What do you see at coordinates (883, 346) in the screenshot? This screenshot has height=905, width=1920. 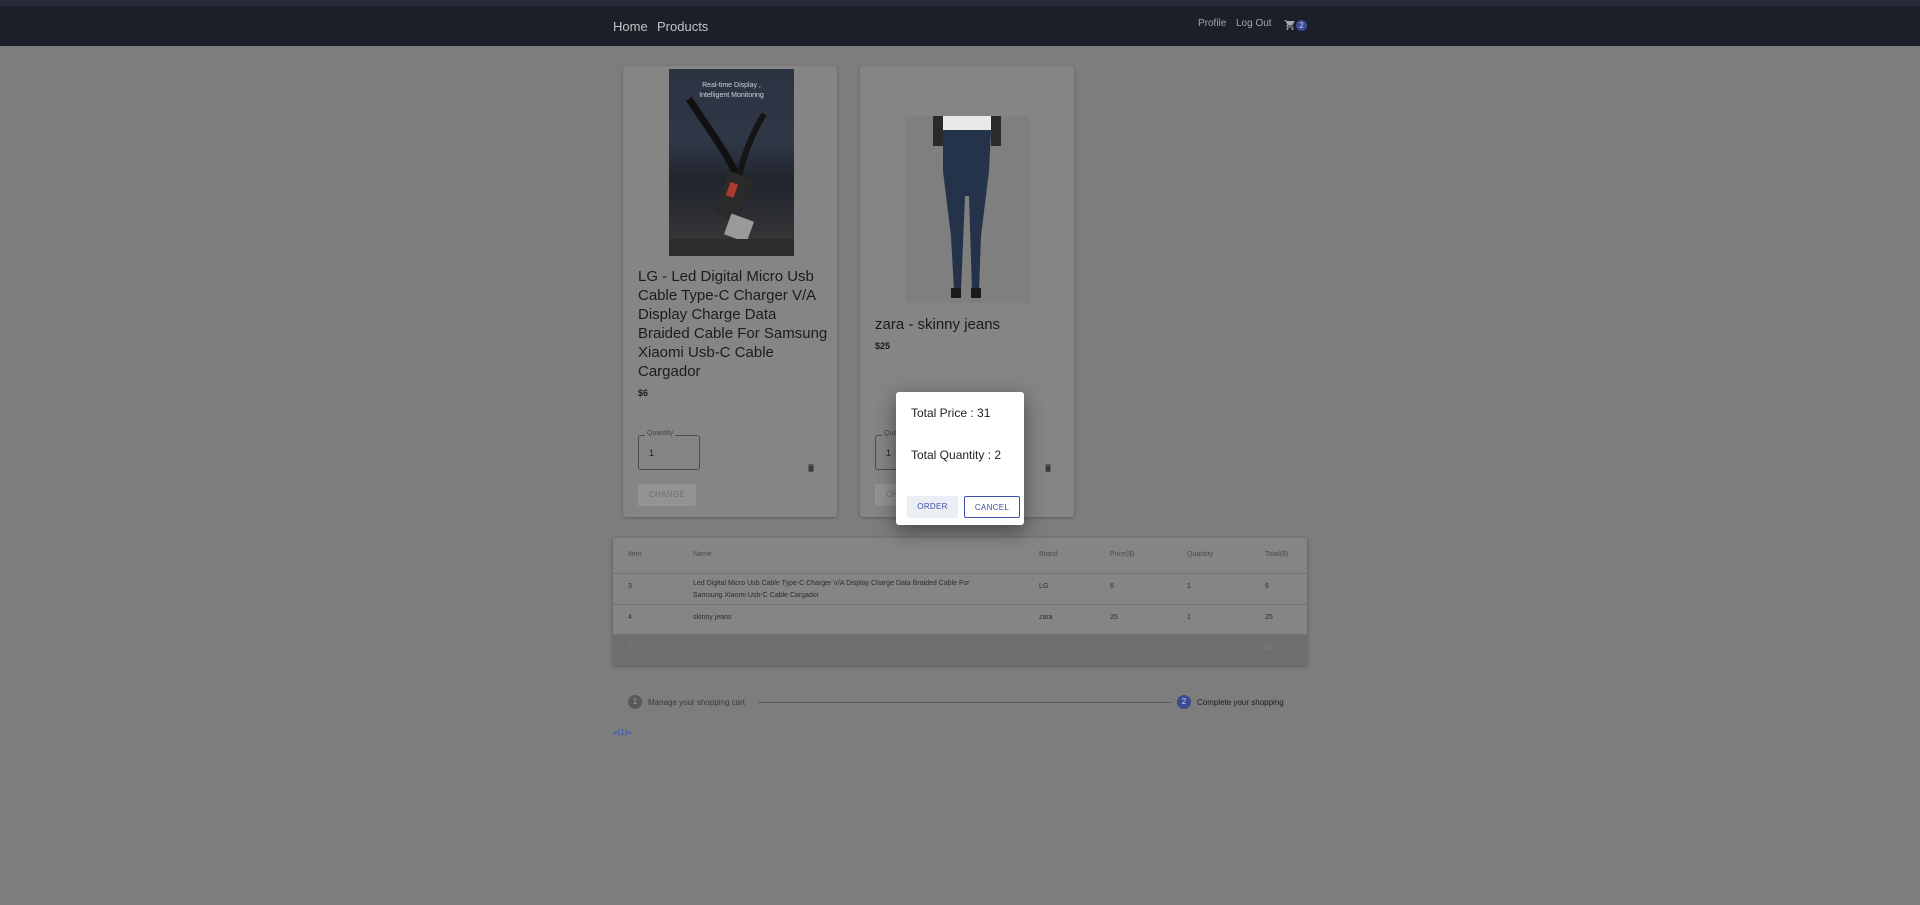 I see `product-price: $25` at bounding box center [883, 346].